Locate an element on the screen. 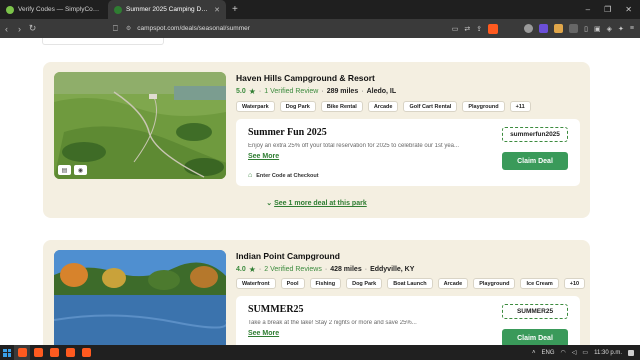  campspot-tree-icon is located at coordinates (118, 9).